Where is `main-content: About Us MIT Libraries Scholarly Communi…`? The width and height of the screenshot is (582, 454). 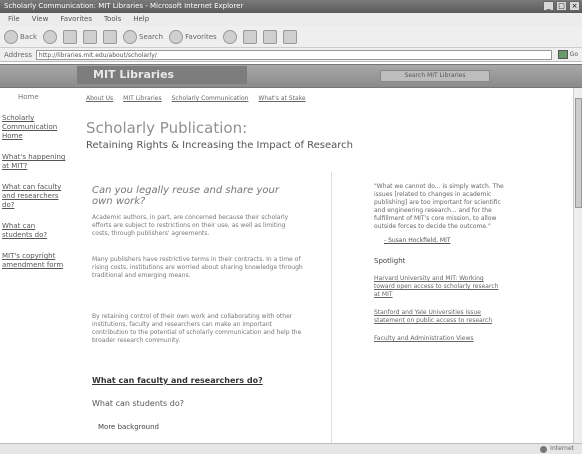
main-content: About Us MIT Libraries Scholarly Communi… is located at coordinates (236, 132).